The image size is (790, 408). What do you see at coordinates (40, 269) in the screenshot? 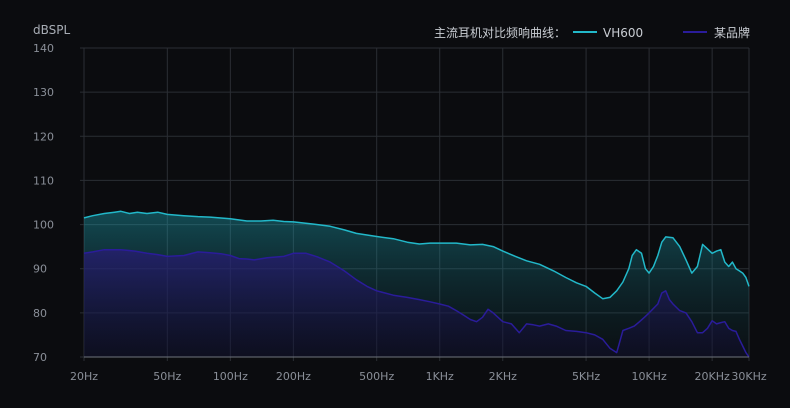
I see `y-tick-label: 90` at bounding box center [40, 269].